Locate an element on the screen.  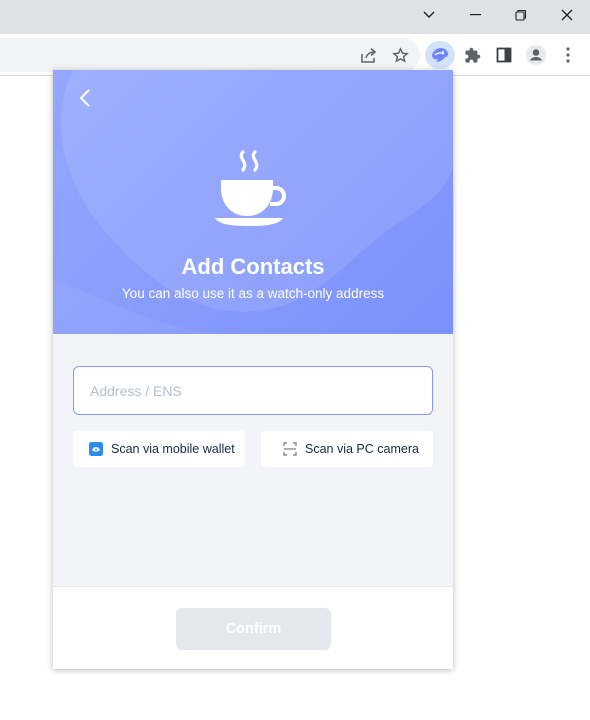
share-button is located at coordinates (368, 55).